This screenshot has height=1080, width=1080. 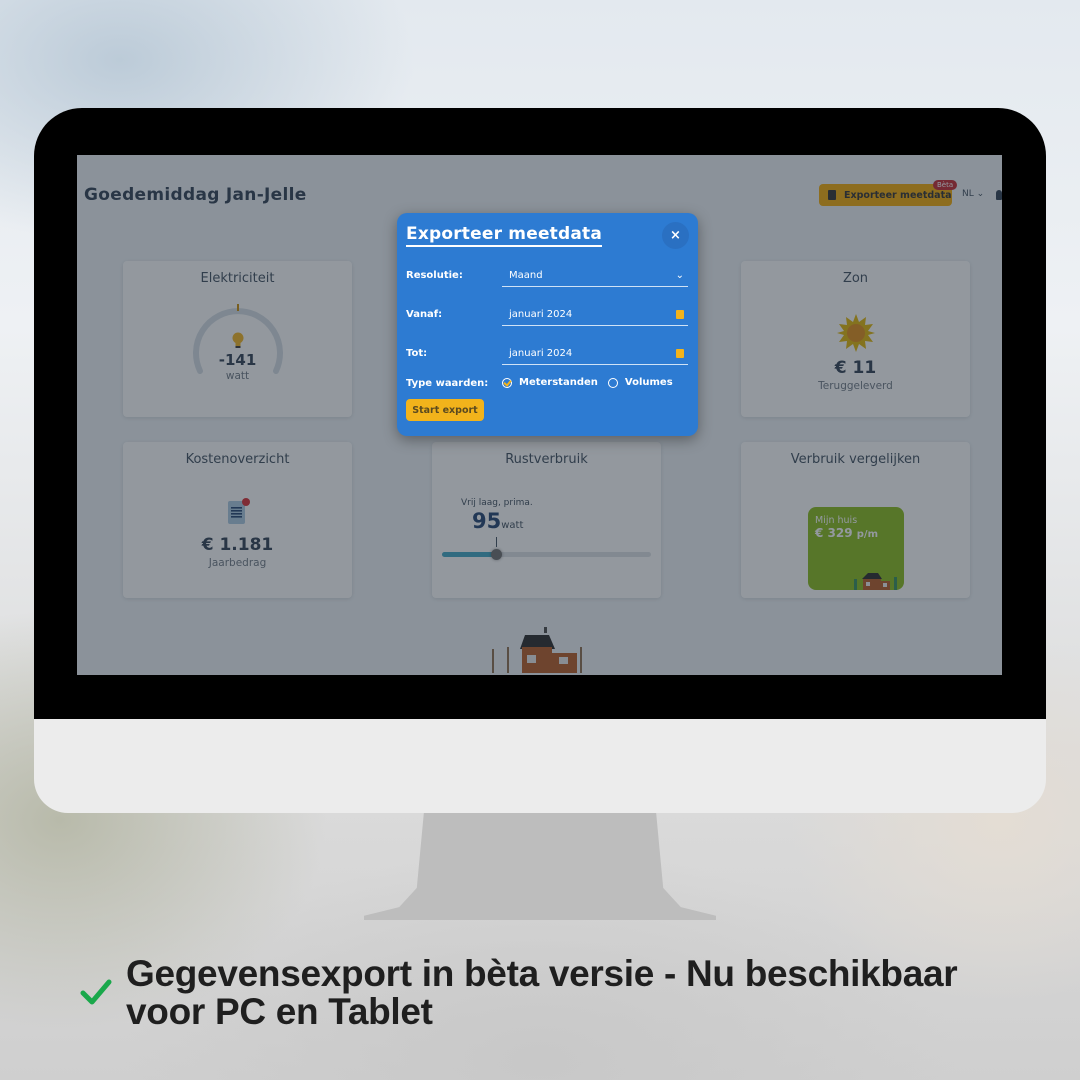 I want to click on caption-line-2: voor PC en Tablet, so click(x=279, y=1011).